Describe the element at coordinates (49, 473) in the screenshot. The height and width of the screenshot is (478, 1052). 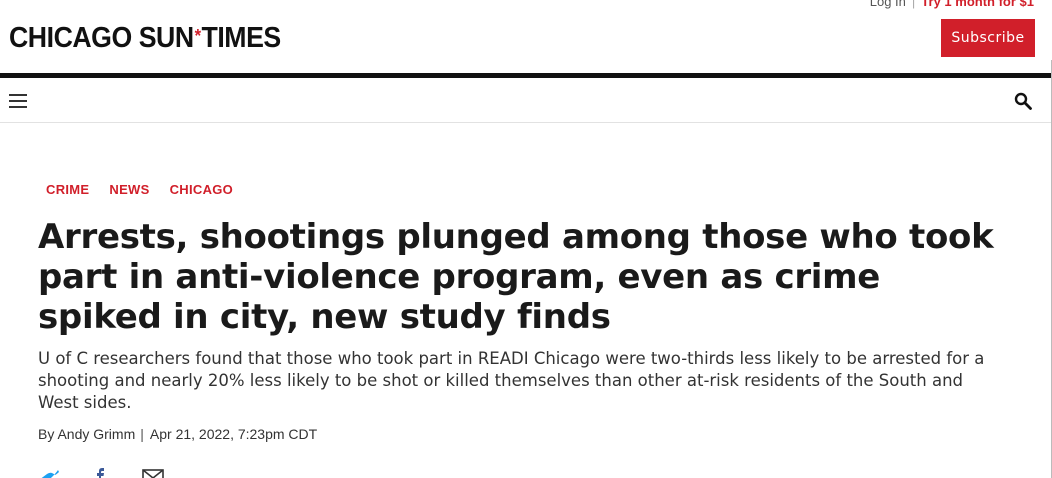
I see `twitter-icon` at that location.